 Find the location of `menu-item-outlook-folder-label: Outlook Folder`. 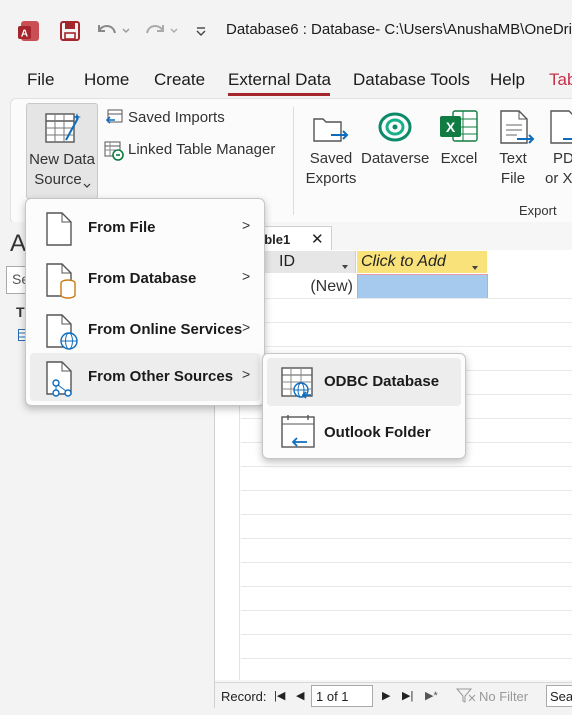

menu-item-outlook-folder-label: Outlook Folder is located at coordinates (377, 432).